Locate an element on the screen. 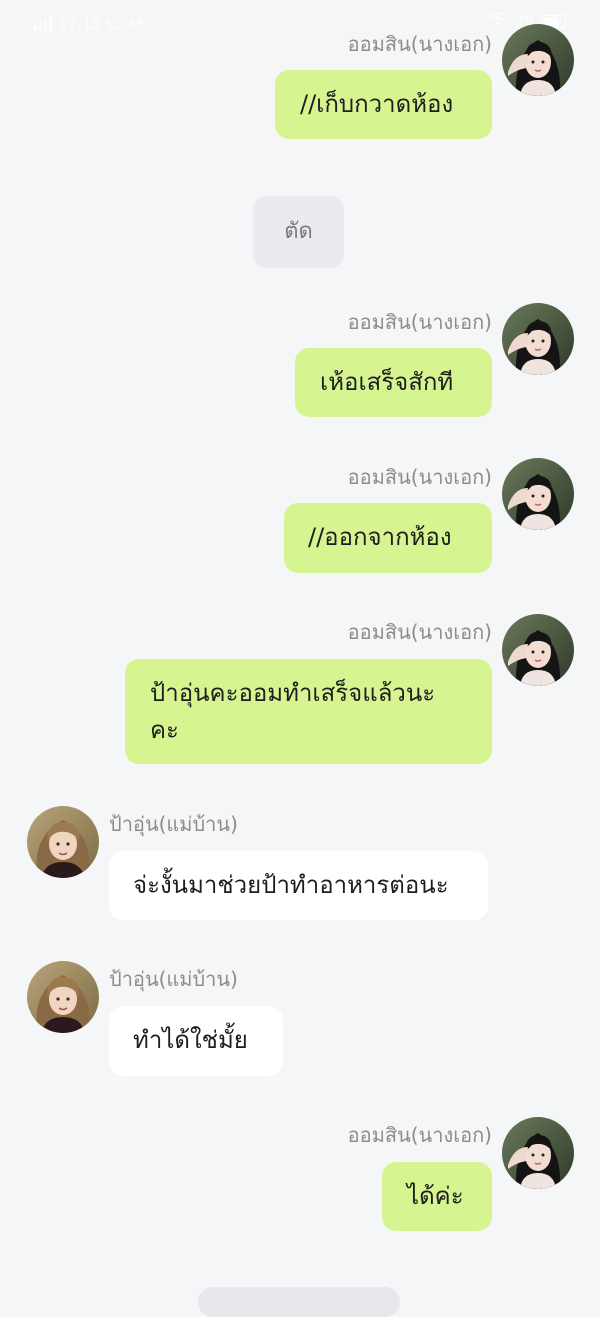 This screenshot has width=600, height=1317. scroll-indicator is located at coordinates (299, 1302).